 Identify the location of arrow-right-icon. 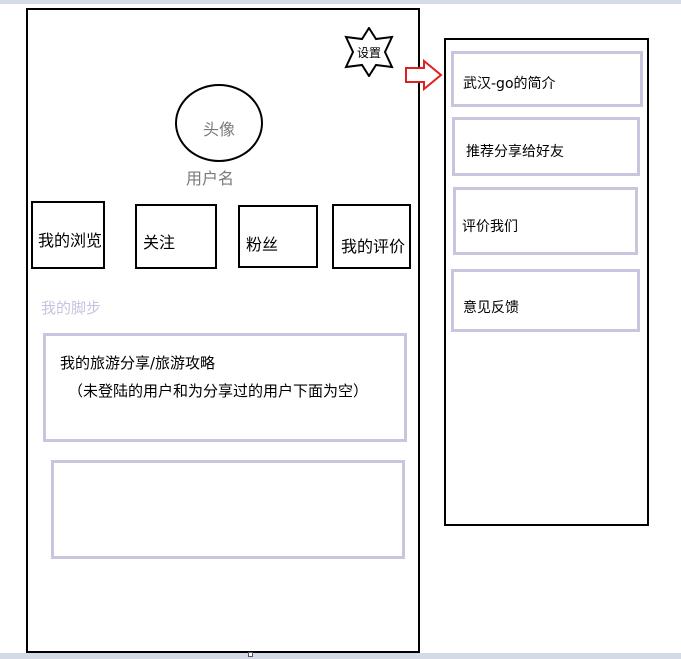
(424, 75).